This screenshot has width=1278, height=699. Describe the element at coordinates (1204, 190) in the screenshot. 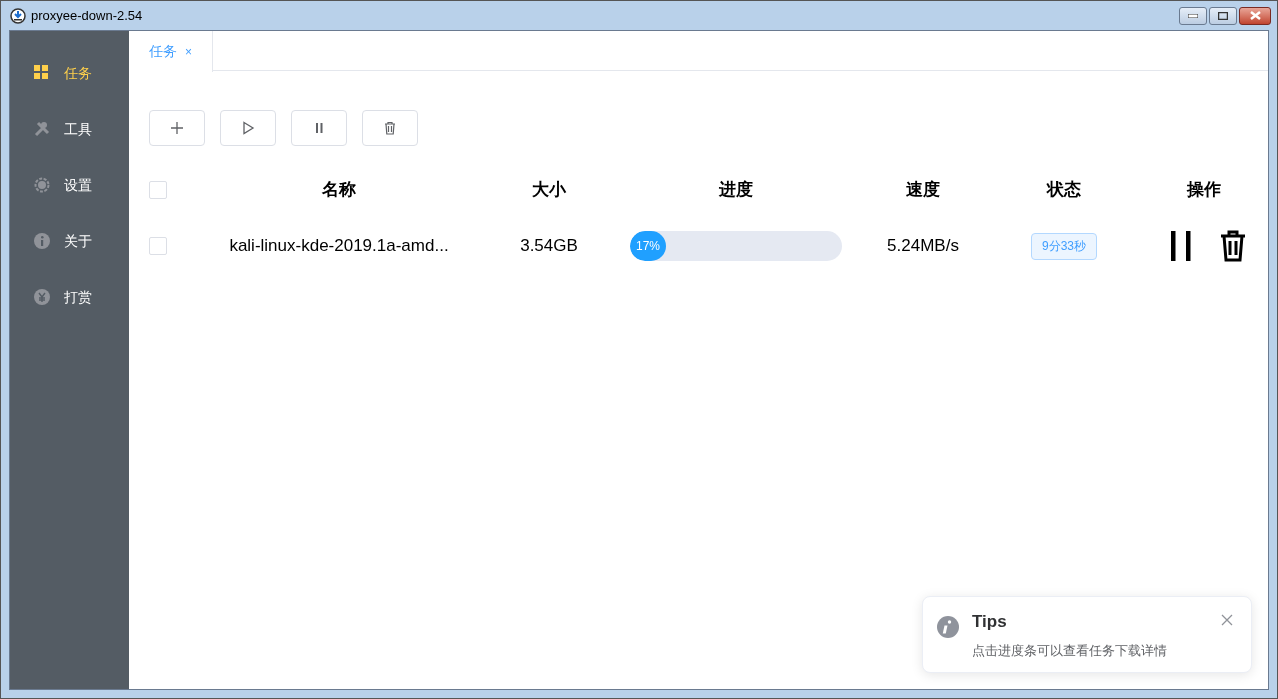

I see `column-header: 操作` at that location.